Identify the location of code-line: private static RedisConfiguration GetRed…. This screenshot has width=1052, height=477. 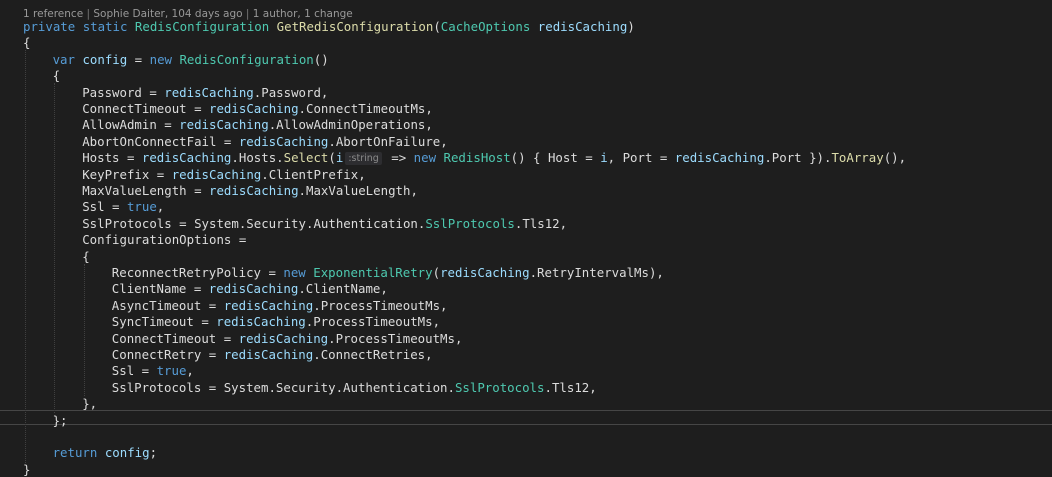
(329, 27).